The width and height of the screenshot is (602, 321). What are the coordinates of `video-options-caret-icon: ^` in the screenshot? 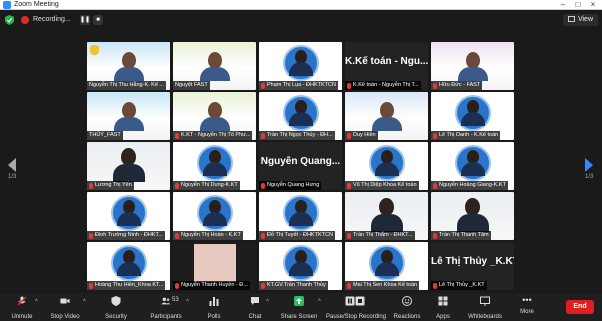 It's located at (84, 302).